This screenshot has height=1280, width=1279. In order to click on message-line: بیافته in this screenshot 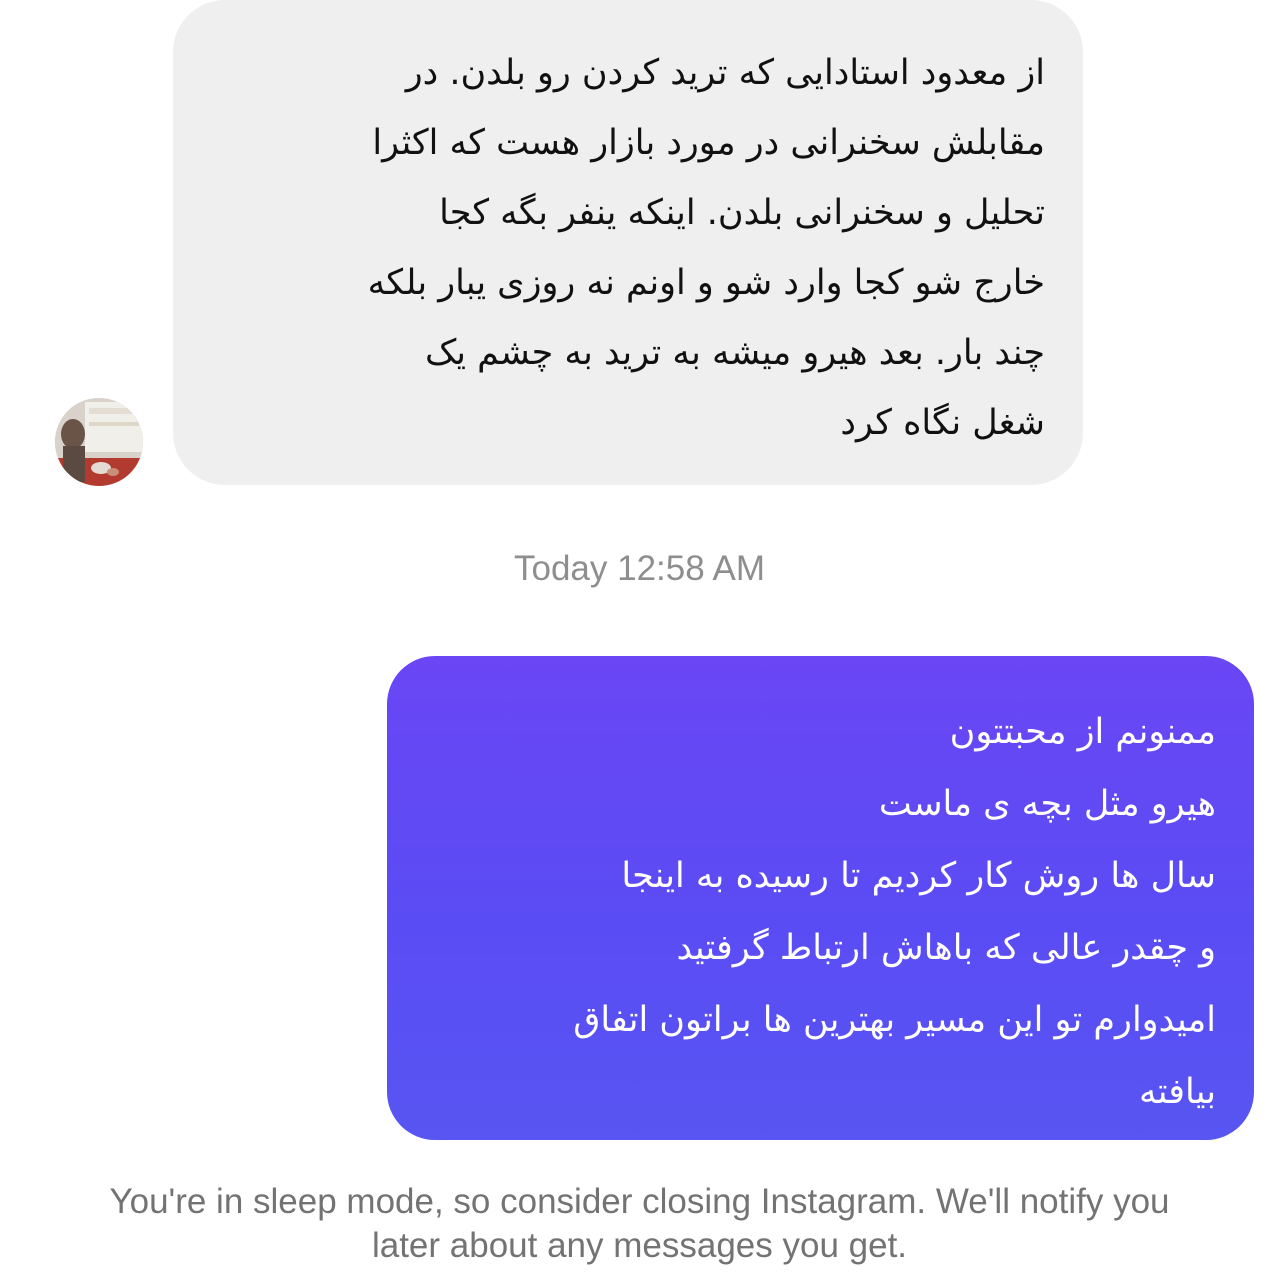, I will do `click(1177, 1092)`.